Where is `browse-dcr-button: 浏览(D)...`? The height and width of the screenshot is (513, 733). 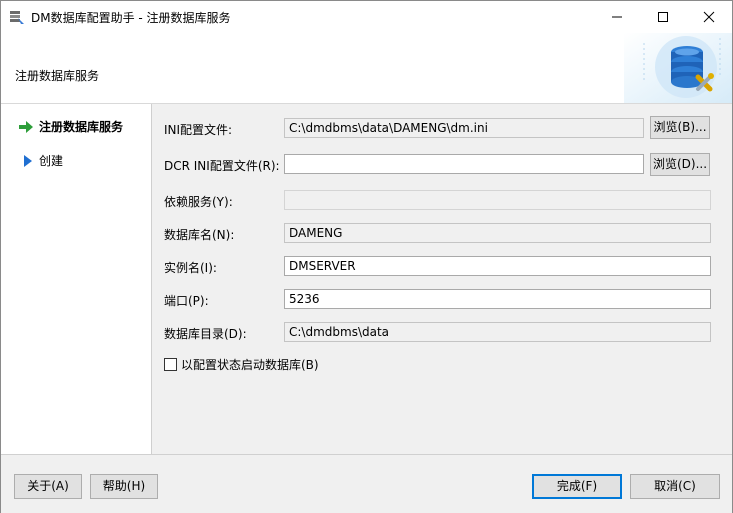 browse-dcr-button: 浏览(D)... is located at coordinates (680, 164).